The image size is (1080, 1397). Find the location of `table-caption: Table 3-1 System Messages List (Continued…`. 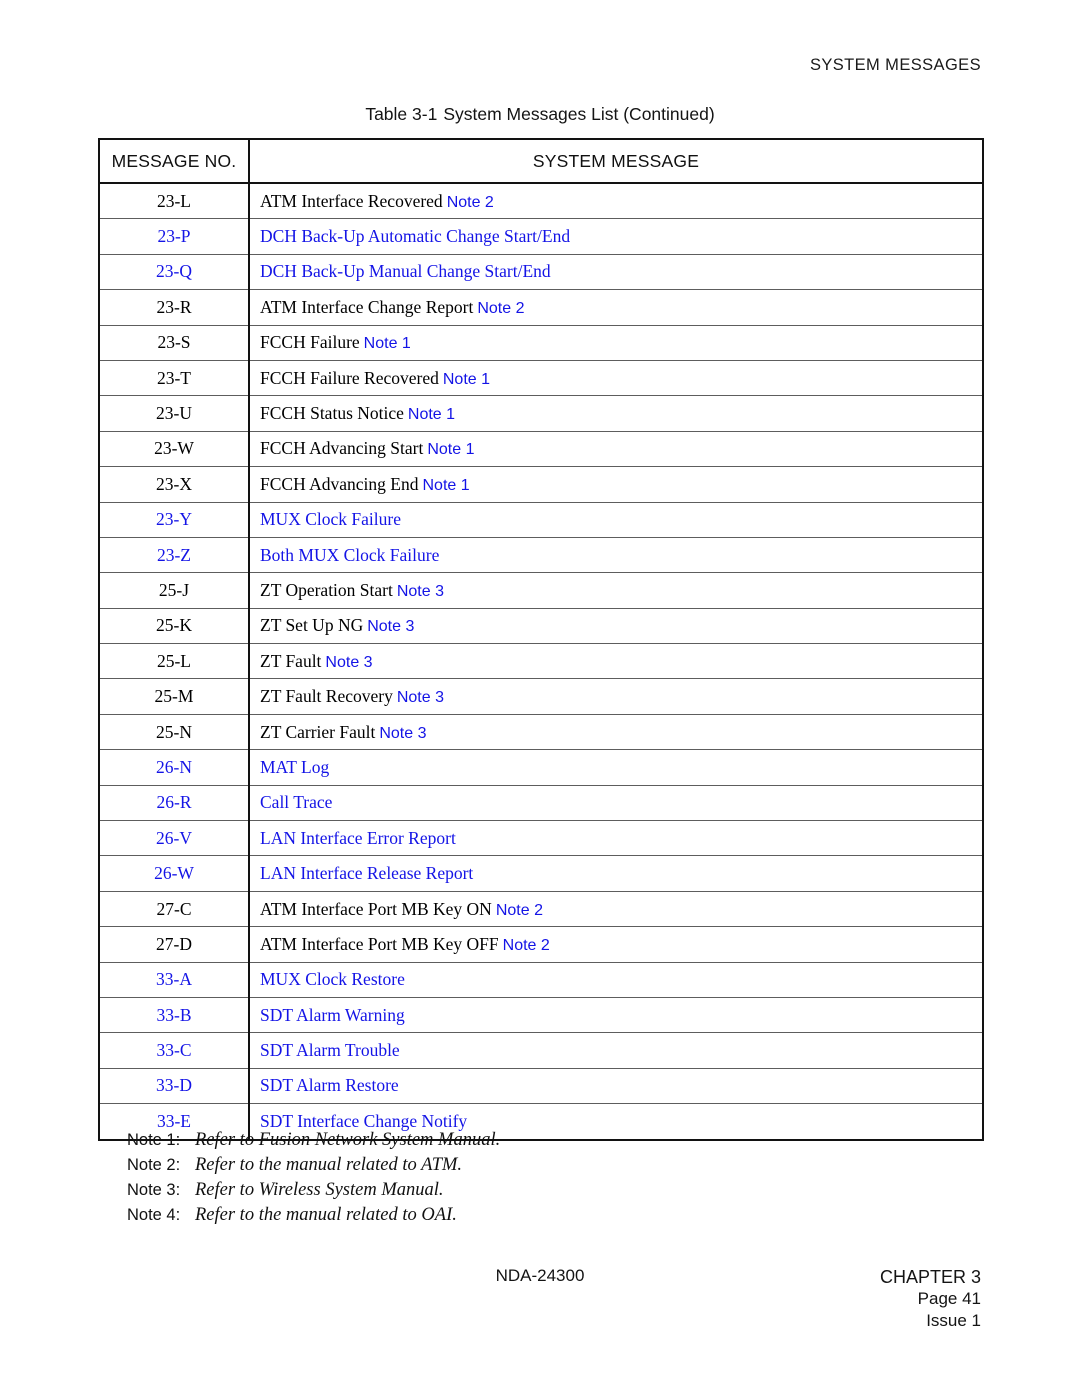

table-caption: Table 3-1 System Messages List (Continued… is located at coordinates (540, 114).